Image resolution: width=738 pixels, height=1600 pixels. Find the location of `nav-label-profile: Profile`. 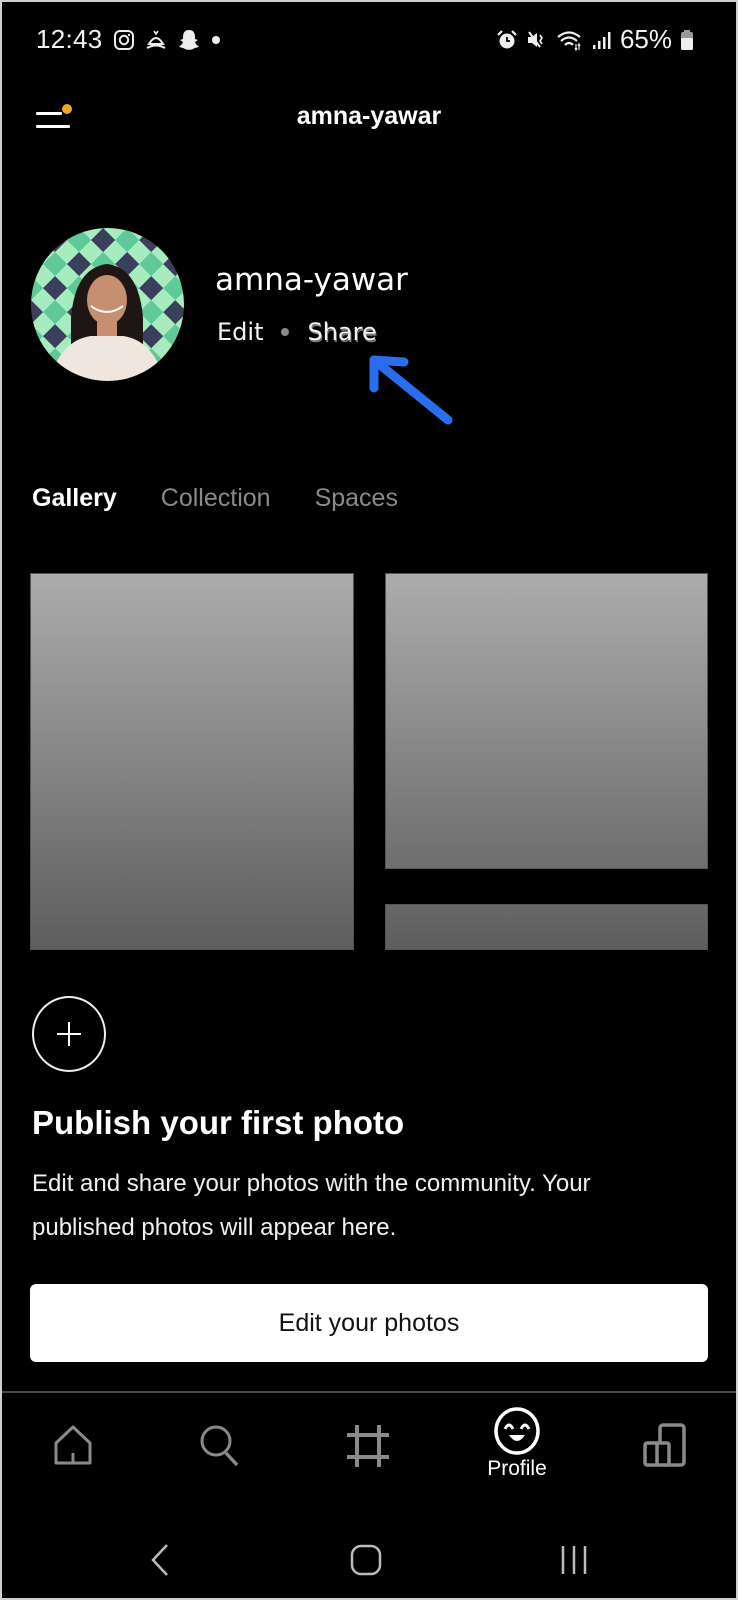

nav-label-profile: Profile is located at coordinates (517, 1468).